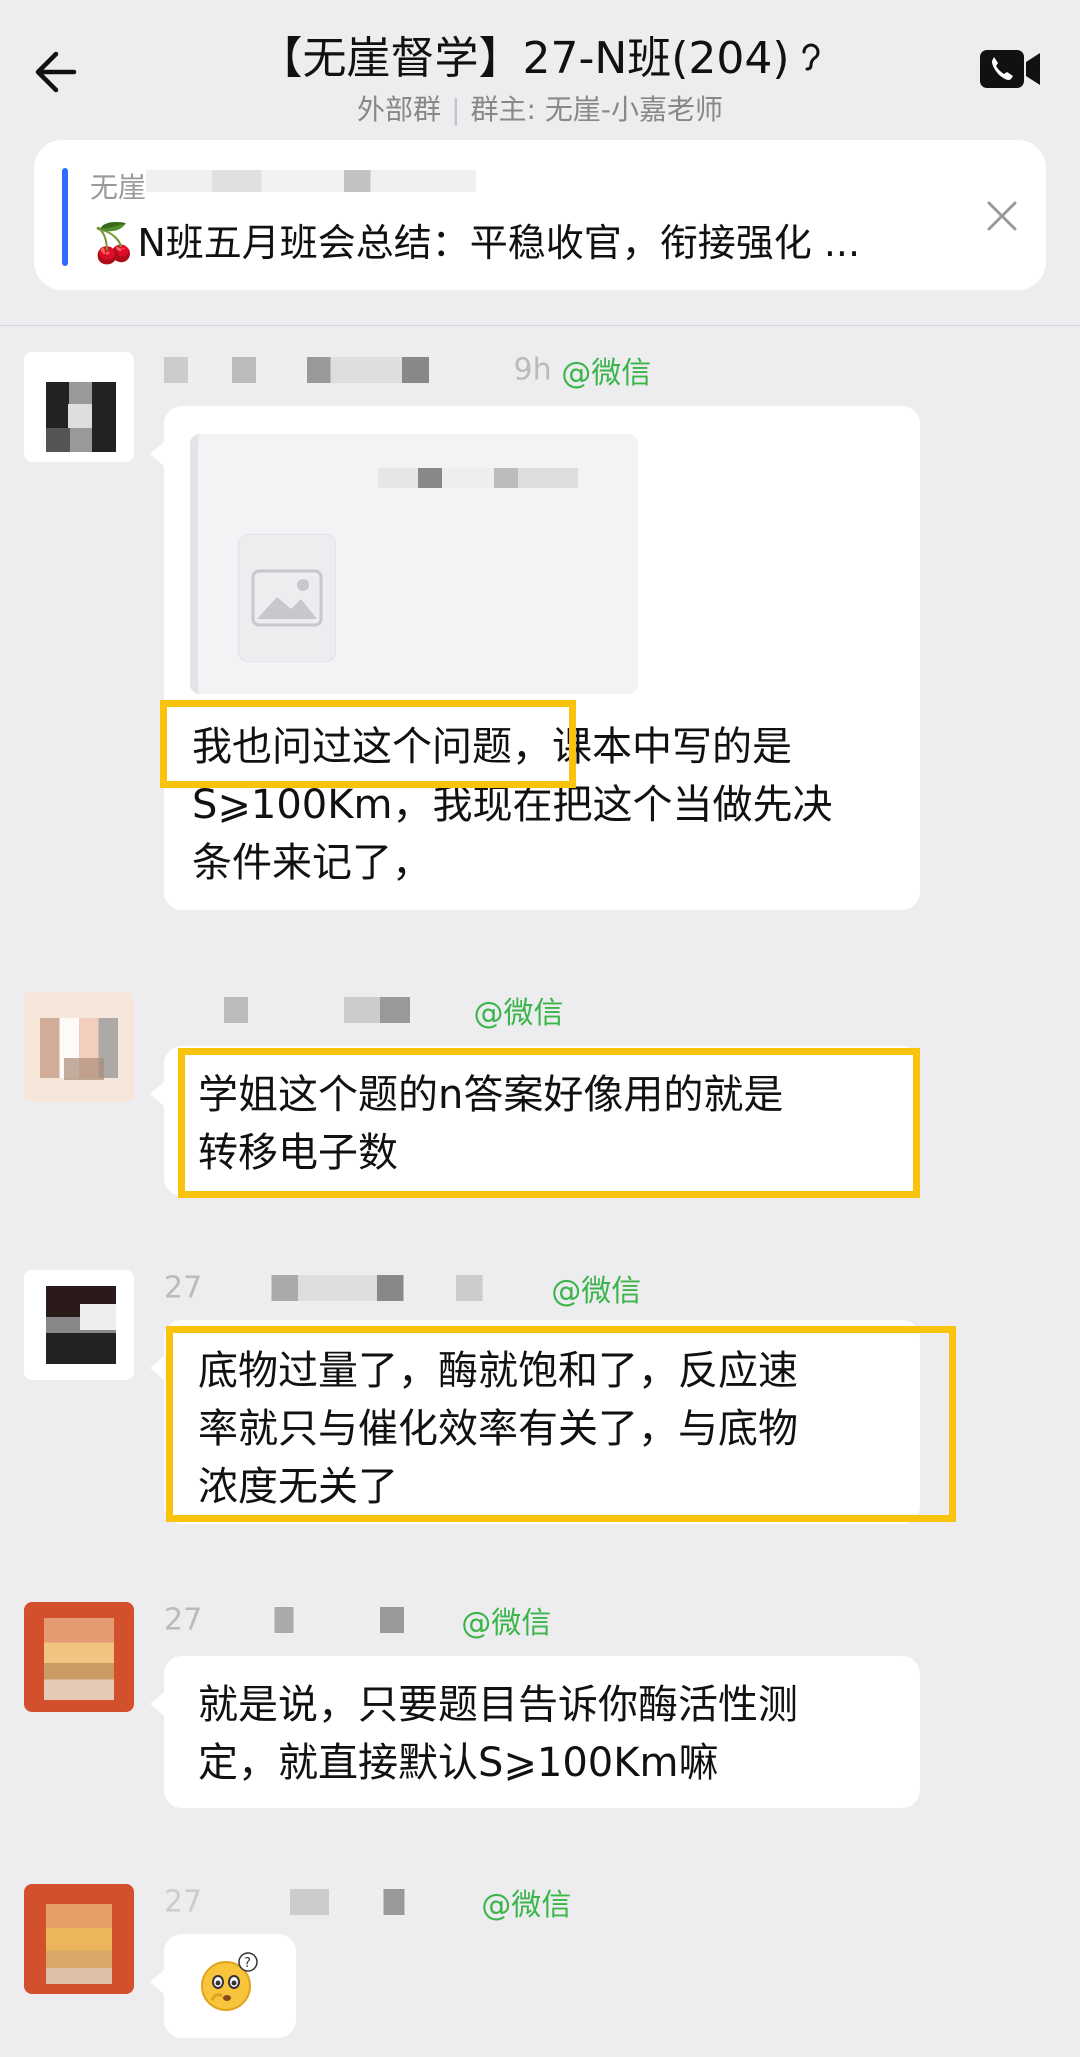 This screenshot has height=2057, width=1080. I want to click on group-owner-label: 群主: 无崖-小嘉老师, so click(596, 109).